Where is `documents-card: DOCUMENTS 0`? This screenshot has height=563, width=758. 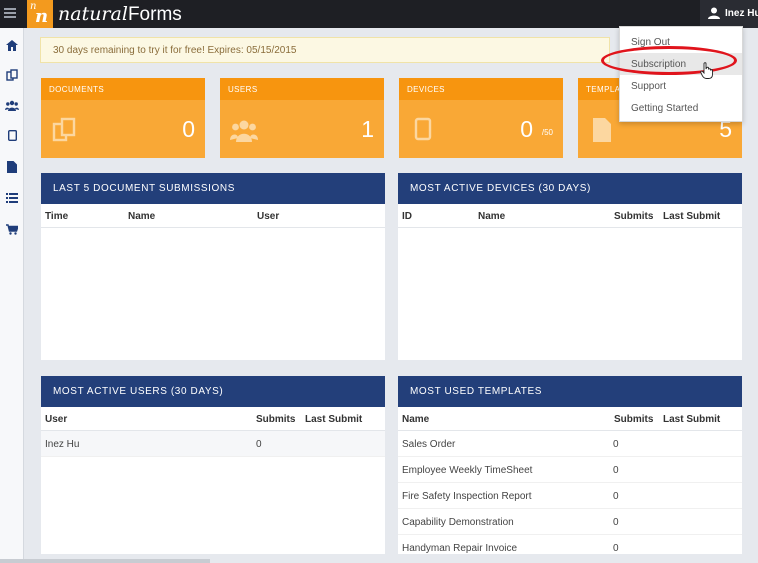
documents-card: DOCUMENTS 0 is located at coordinates (123, 118).